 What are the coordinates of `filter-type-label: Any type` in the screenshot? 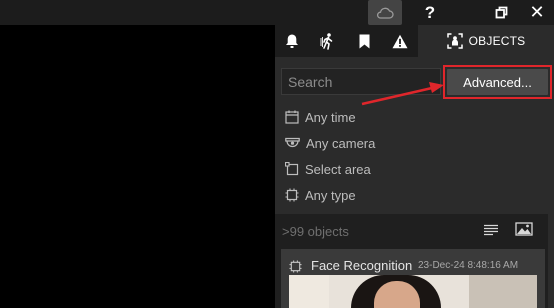 It's located at (330, 195).